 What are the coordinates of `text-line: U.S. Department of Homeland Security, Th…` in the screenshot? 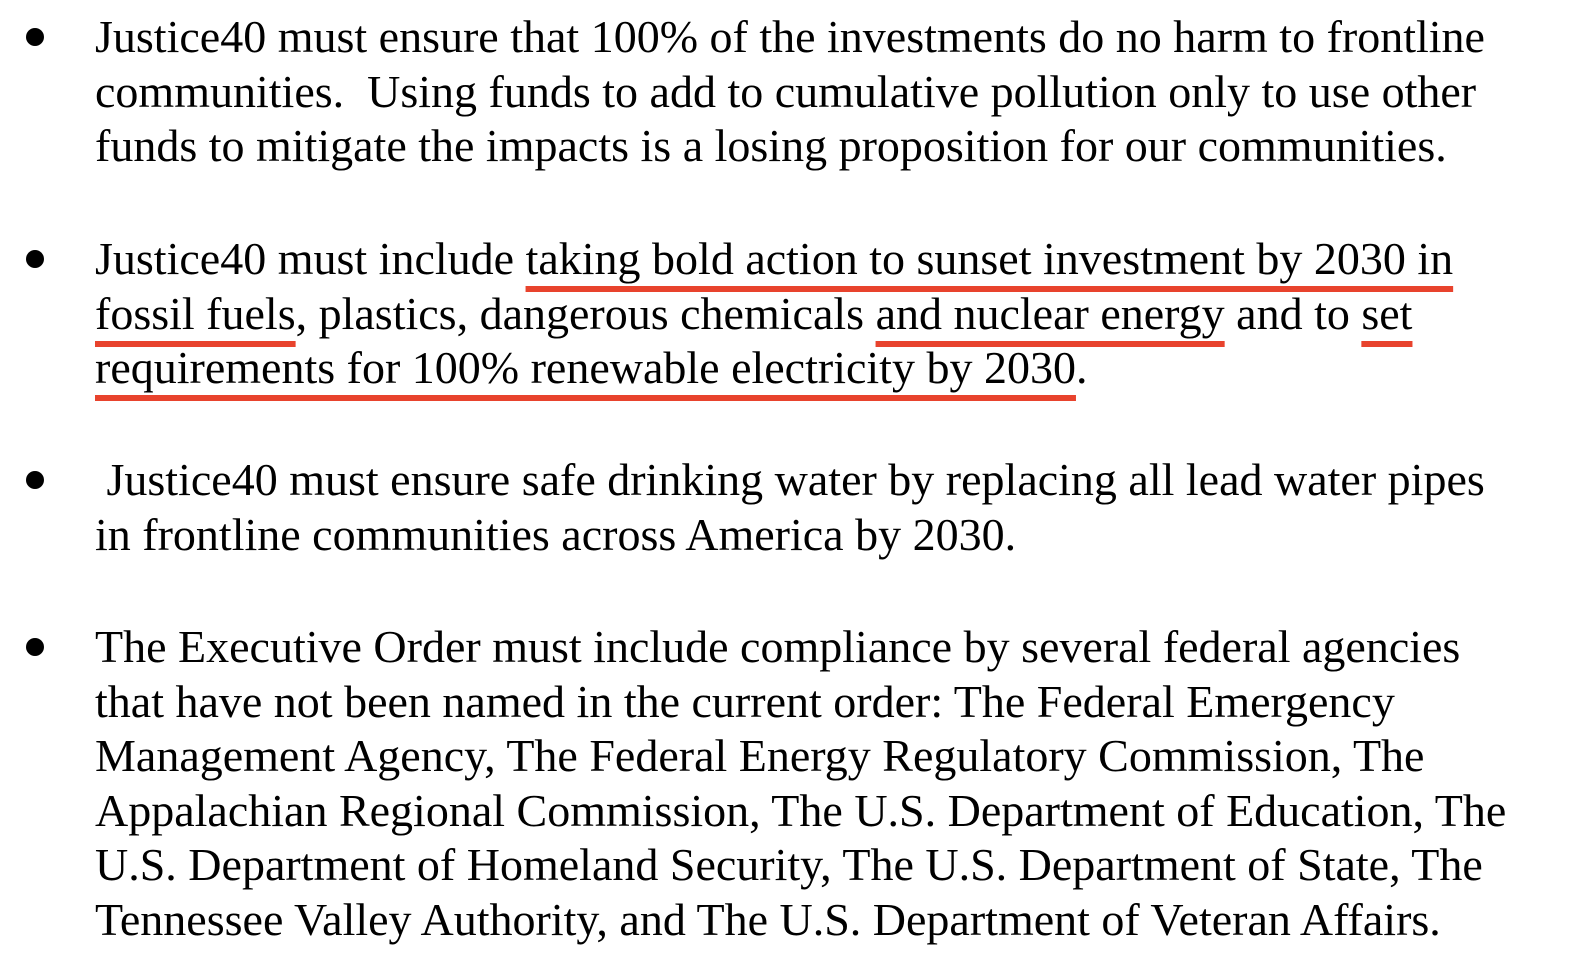 It's located at (789, 864).